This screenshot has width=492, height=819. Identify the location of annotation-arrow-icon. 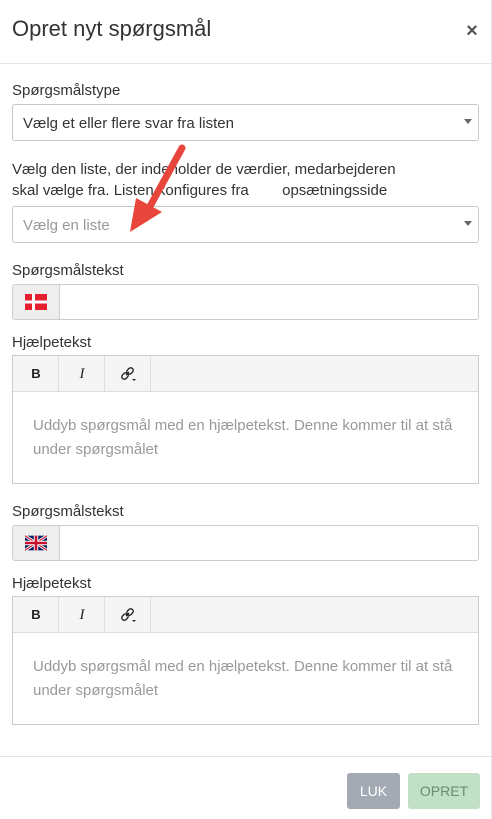
(158, 188).